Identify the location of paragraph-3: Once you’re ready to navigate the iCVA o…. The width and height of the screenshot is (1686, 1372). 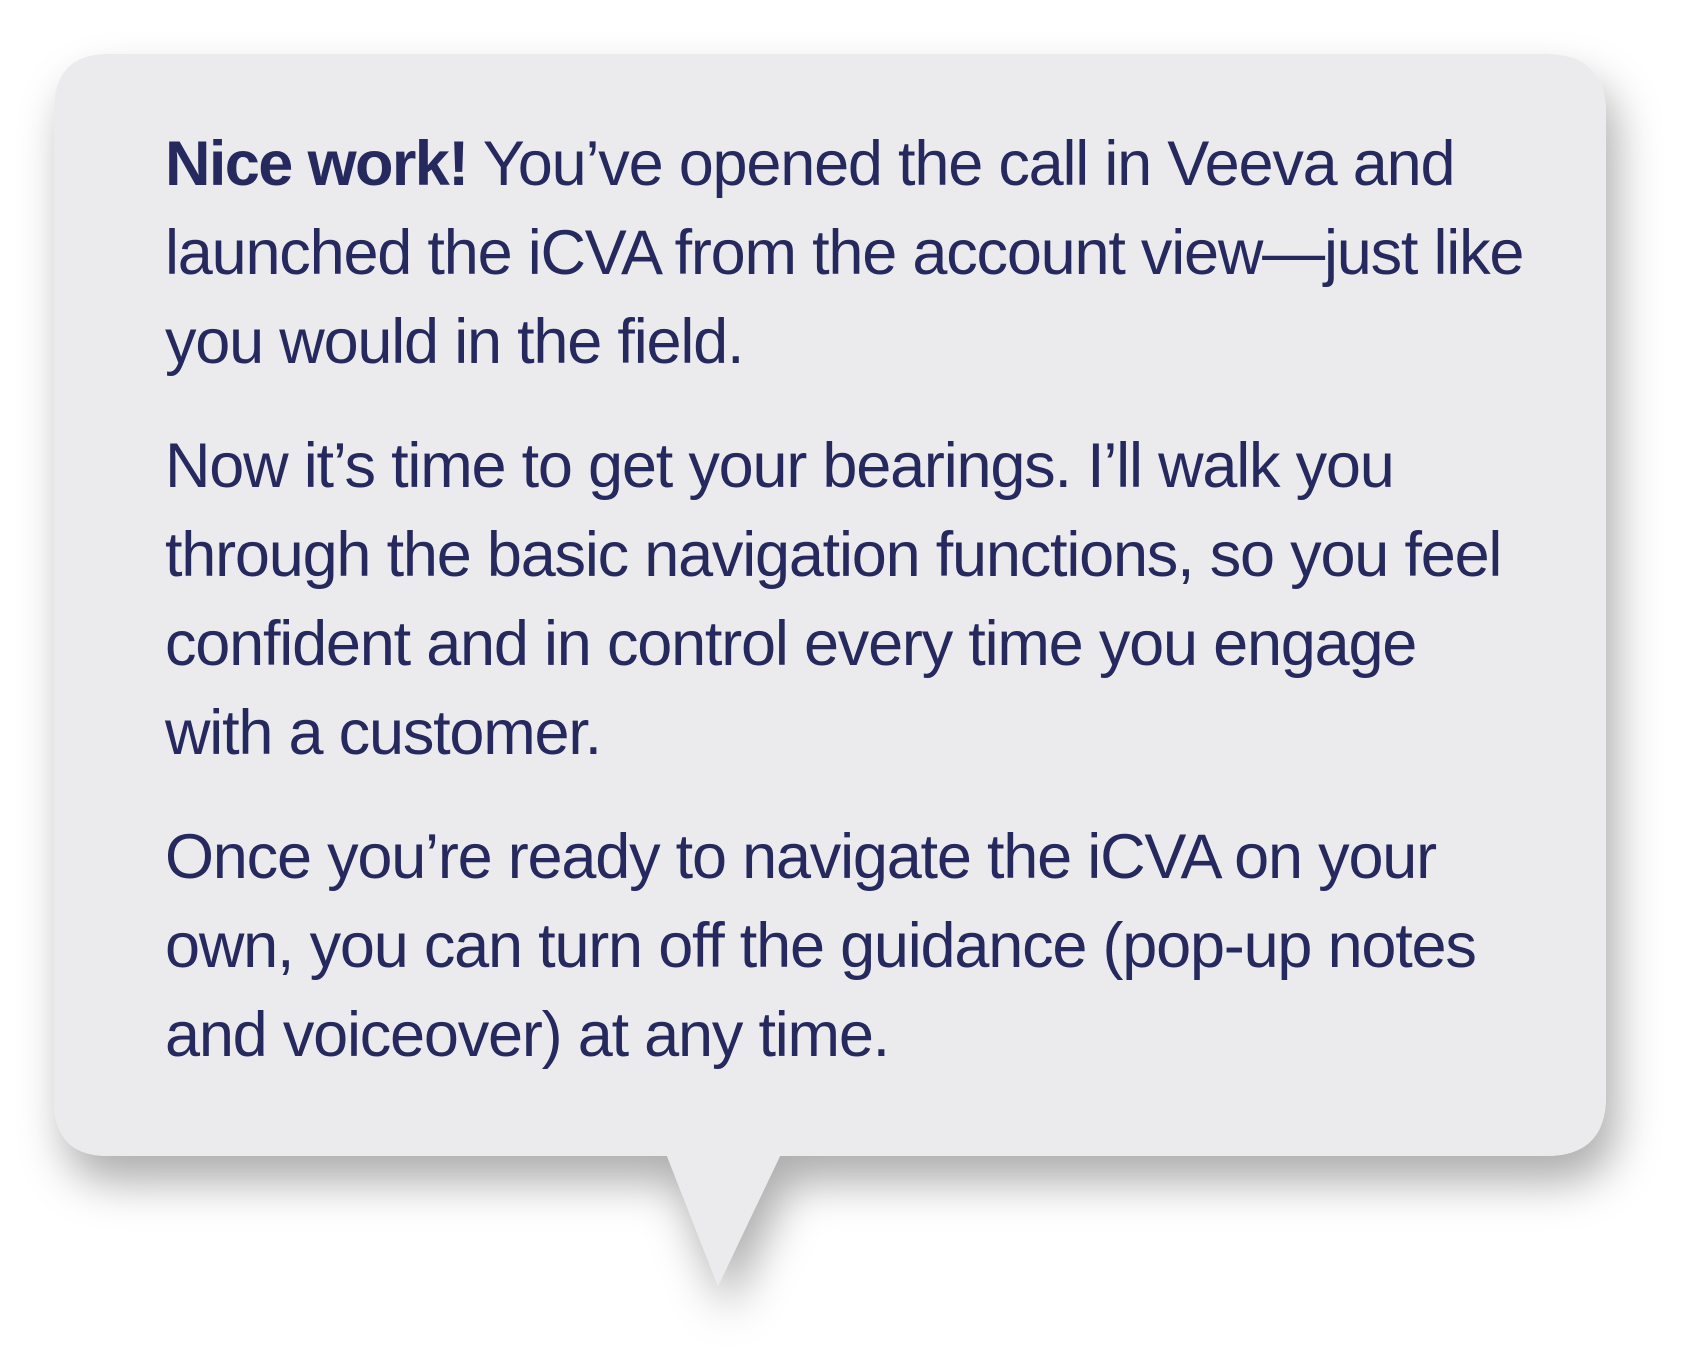
(821, 946).